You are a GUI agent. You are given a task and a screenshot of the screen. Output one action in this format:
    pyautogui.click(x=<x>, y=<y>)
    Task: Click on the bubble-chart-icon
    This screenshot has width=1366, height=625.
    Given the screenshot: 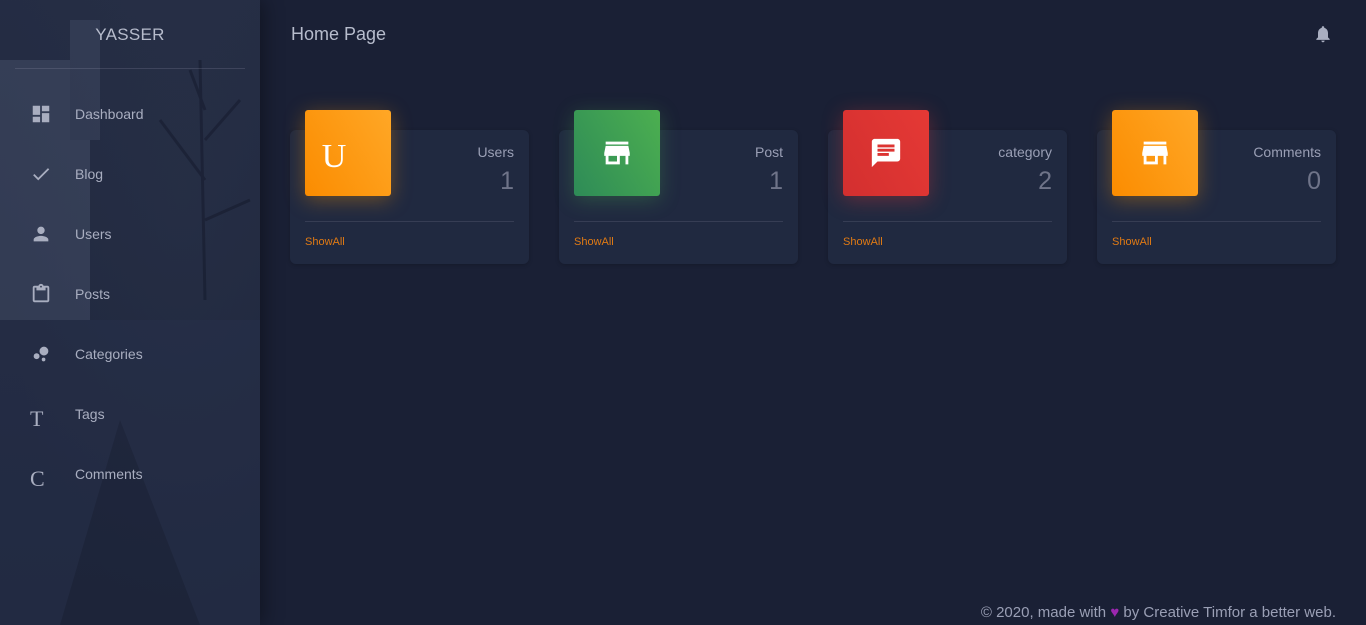 What is the action you would take?
    pyautogui.click(x=45, y=354)
    